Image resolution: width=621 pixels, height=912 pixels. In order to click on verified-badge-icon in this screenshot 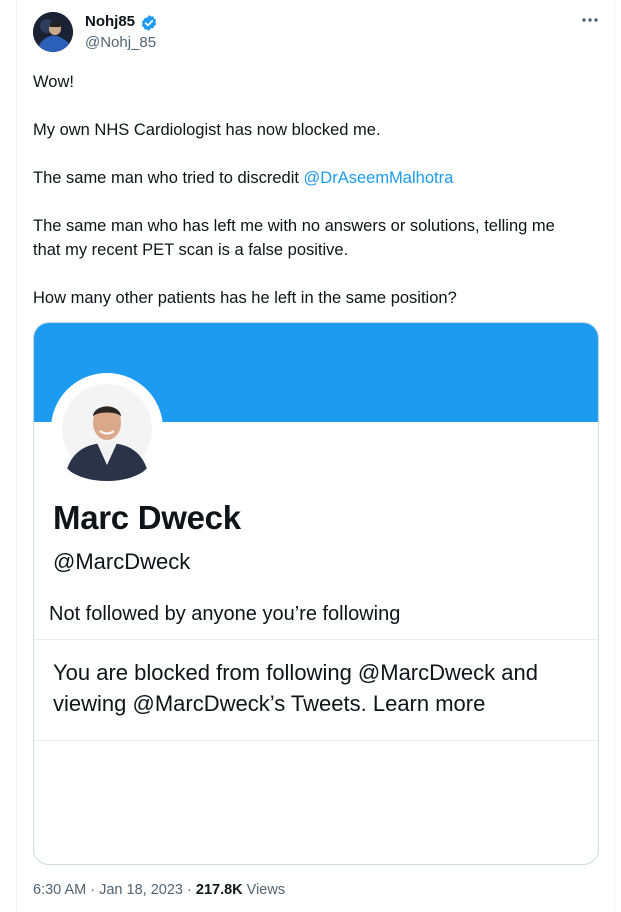, I will do `click(149, 23)`.